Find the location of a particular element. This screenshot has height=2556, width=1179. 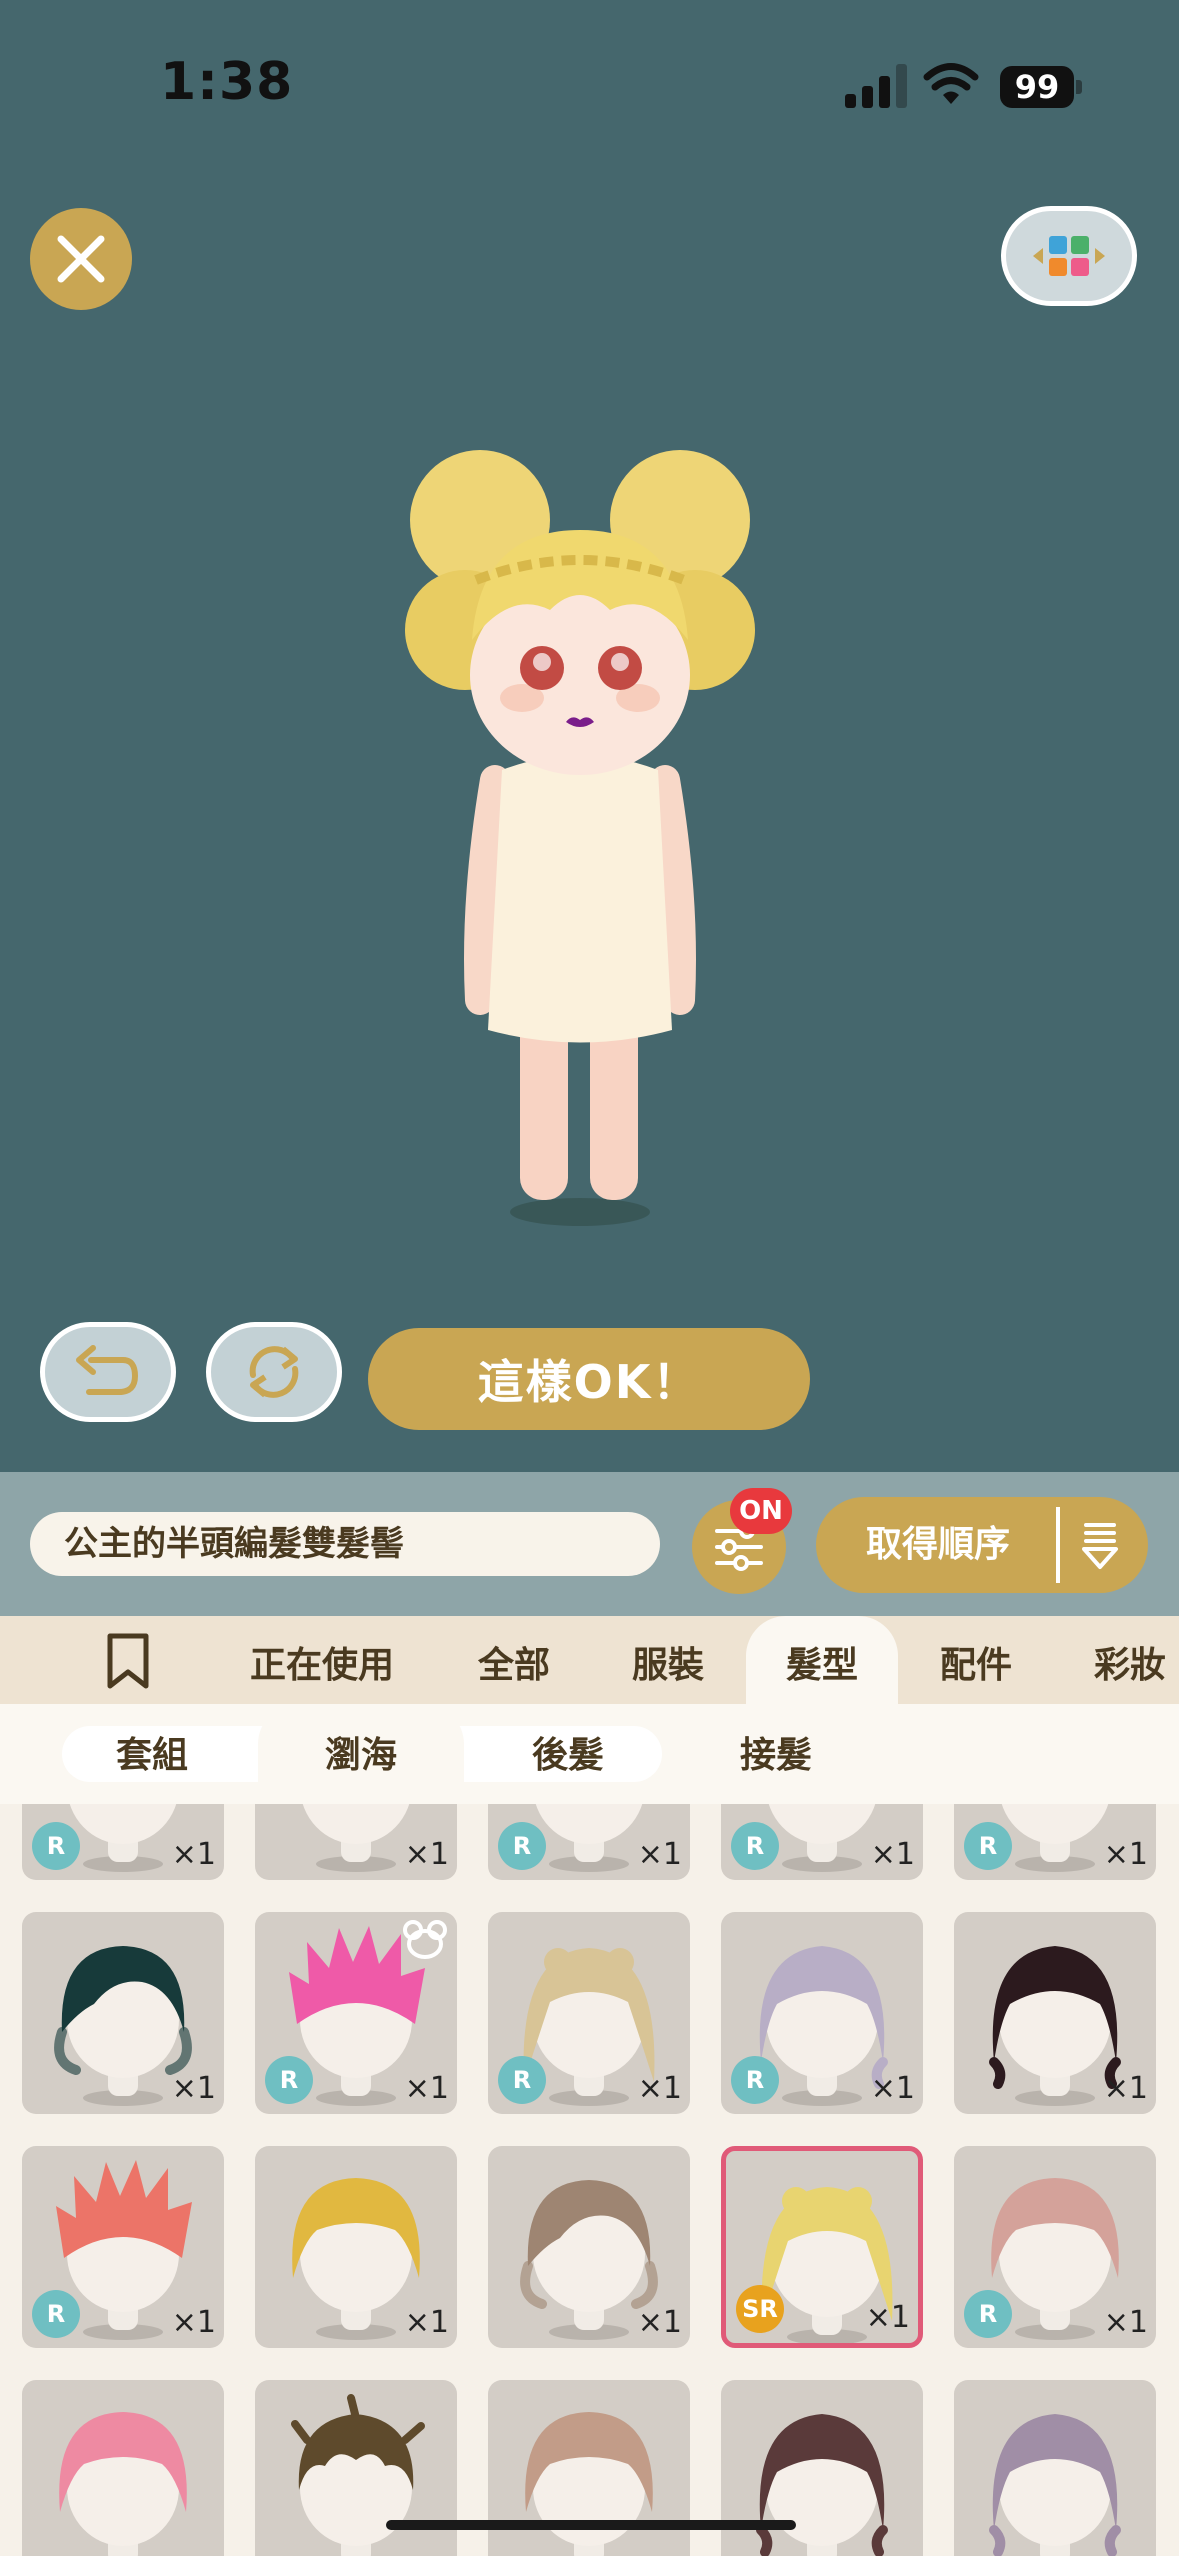

subtab-set: 套組 is located at coordinates (152, 1754).